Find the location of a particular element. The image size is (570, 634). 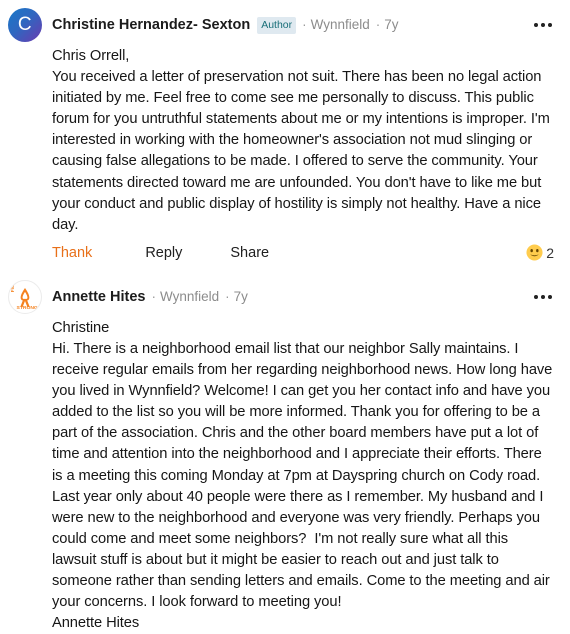

author-badge: Author is located at coordinates (277, 25).